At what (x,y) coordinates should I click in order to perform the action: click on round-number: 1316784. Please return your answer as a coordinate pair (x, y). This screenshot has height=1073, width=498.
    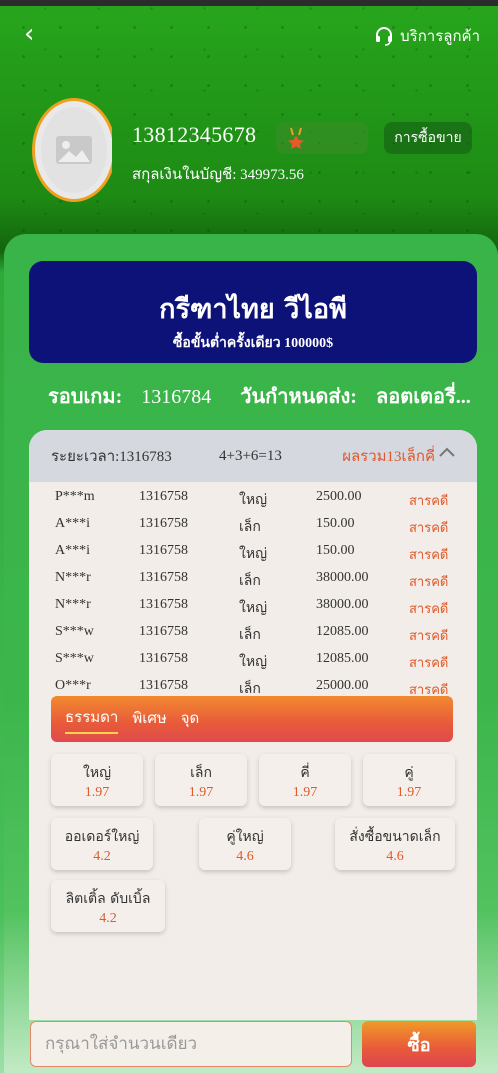
    Looking at the image, I should click on (176, 397).